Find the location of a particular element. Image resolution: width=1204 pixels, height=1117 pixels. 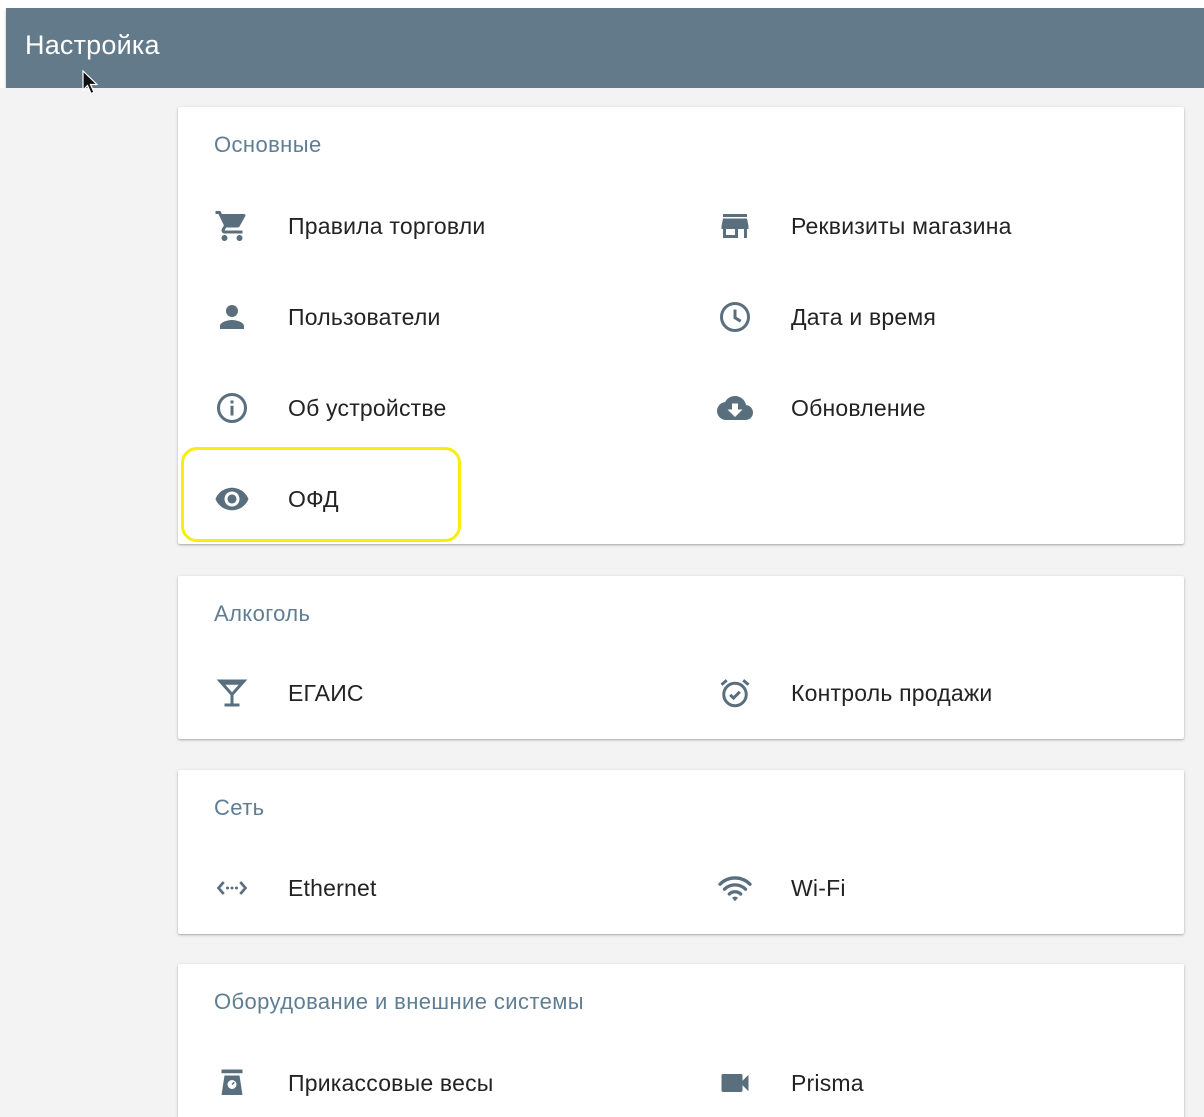

settings-item-label: ОФД is located at coordinates (313, 499).